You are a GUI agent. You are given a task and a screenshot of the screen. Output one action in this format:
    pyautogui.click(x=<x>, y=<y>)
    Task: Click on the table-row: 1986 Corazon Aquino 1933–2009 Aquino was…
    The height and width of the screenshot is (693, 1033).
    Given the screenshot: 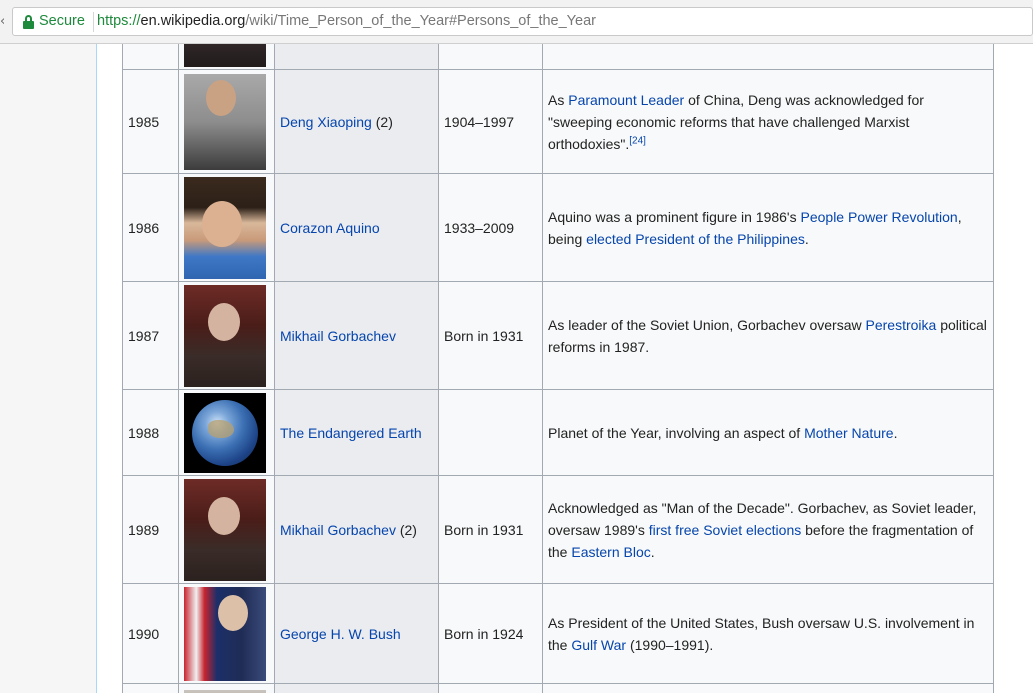 What is the action you would take?
    pyautogui.click(x=558, y=227)
    